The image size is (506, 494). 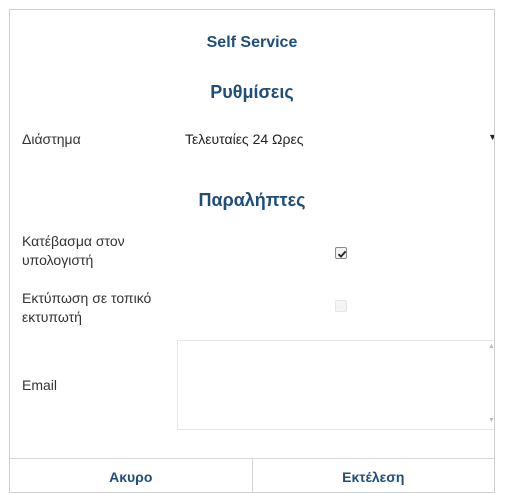 What do you see at coordinates (244, 138) in the screenshot?
I see `interval-select-value: Τελευταίες 24 Ωρες` at bounding box center [244, 138].